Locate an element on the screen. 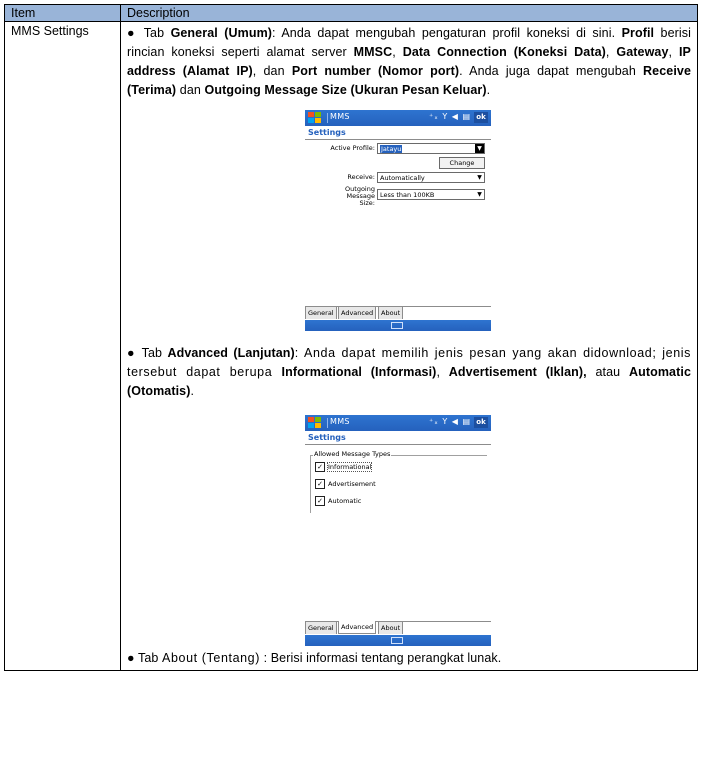  active-profile-label: Active Profile: is located at coordinates (352, 148).